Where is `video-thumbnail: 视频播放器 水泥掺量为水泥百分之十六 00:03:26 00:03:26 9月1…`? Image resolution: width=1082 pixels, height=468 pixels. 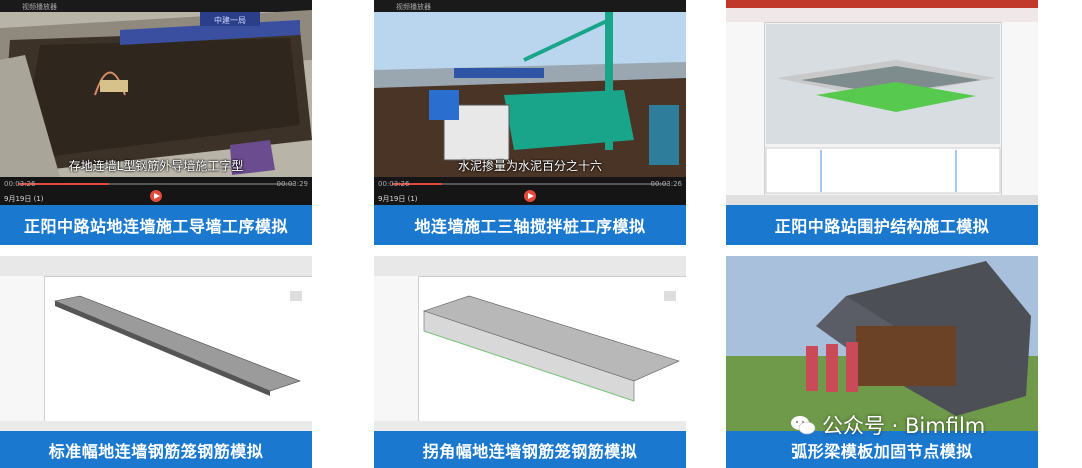 video-thumbnail: 视频播放器 水泥掺量为水泥百分之十六 00:03:26 00:03:26 9月1… is located at coordinates (530, 102).